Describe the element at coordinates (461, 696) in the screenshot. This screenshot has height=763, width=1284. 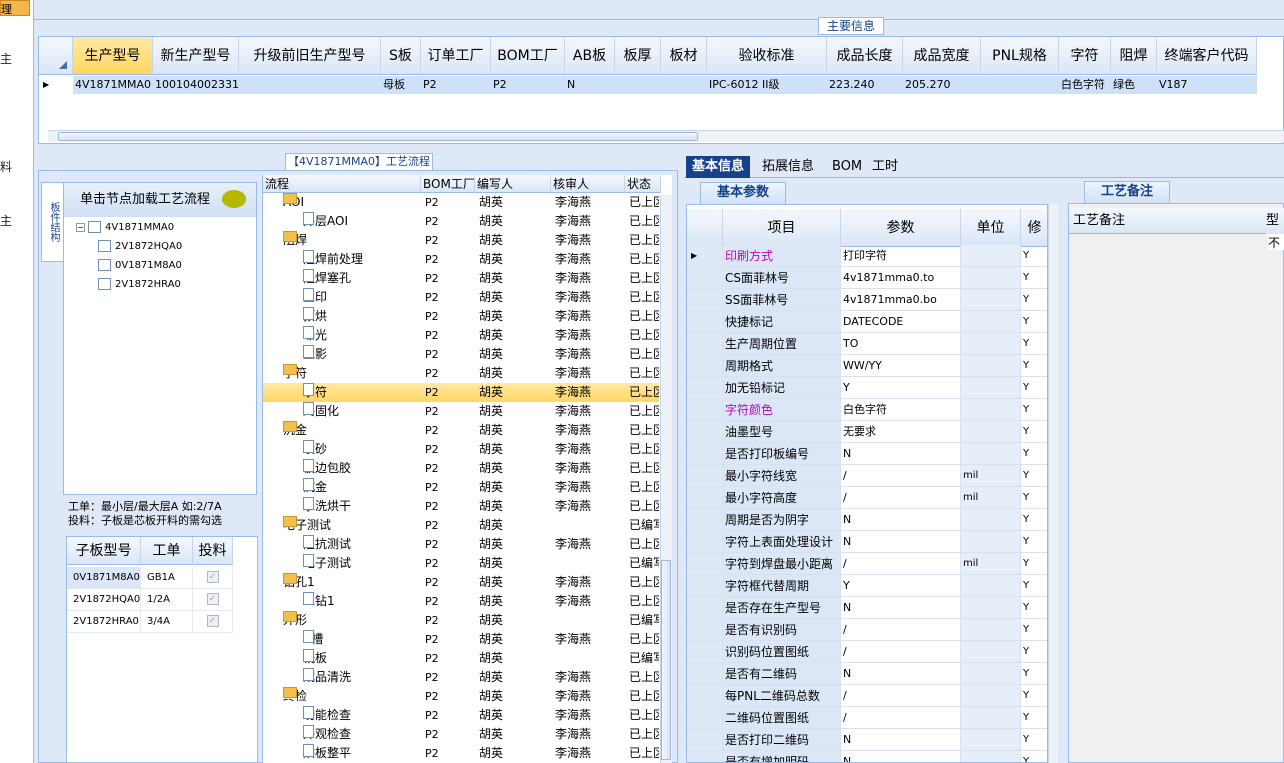
I see `flow-row: −终检 P2 胡英 李海燕 已上区` at that location.